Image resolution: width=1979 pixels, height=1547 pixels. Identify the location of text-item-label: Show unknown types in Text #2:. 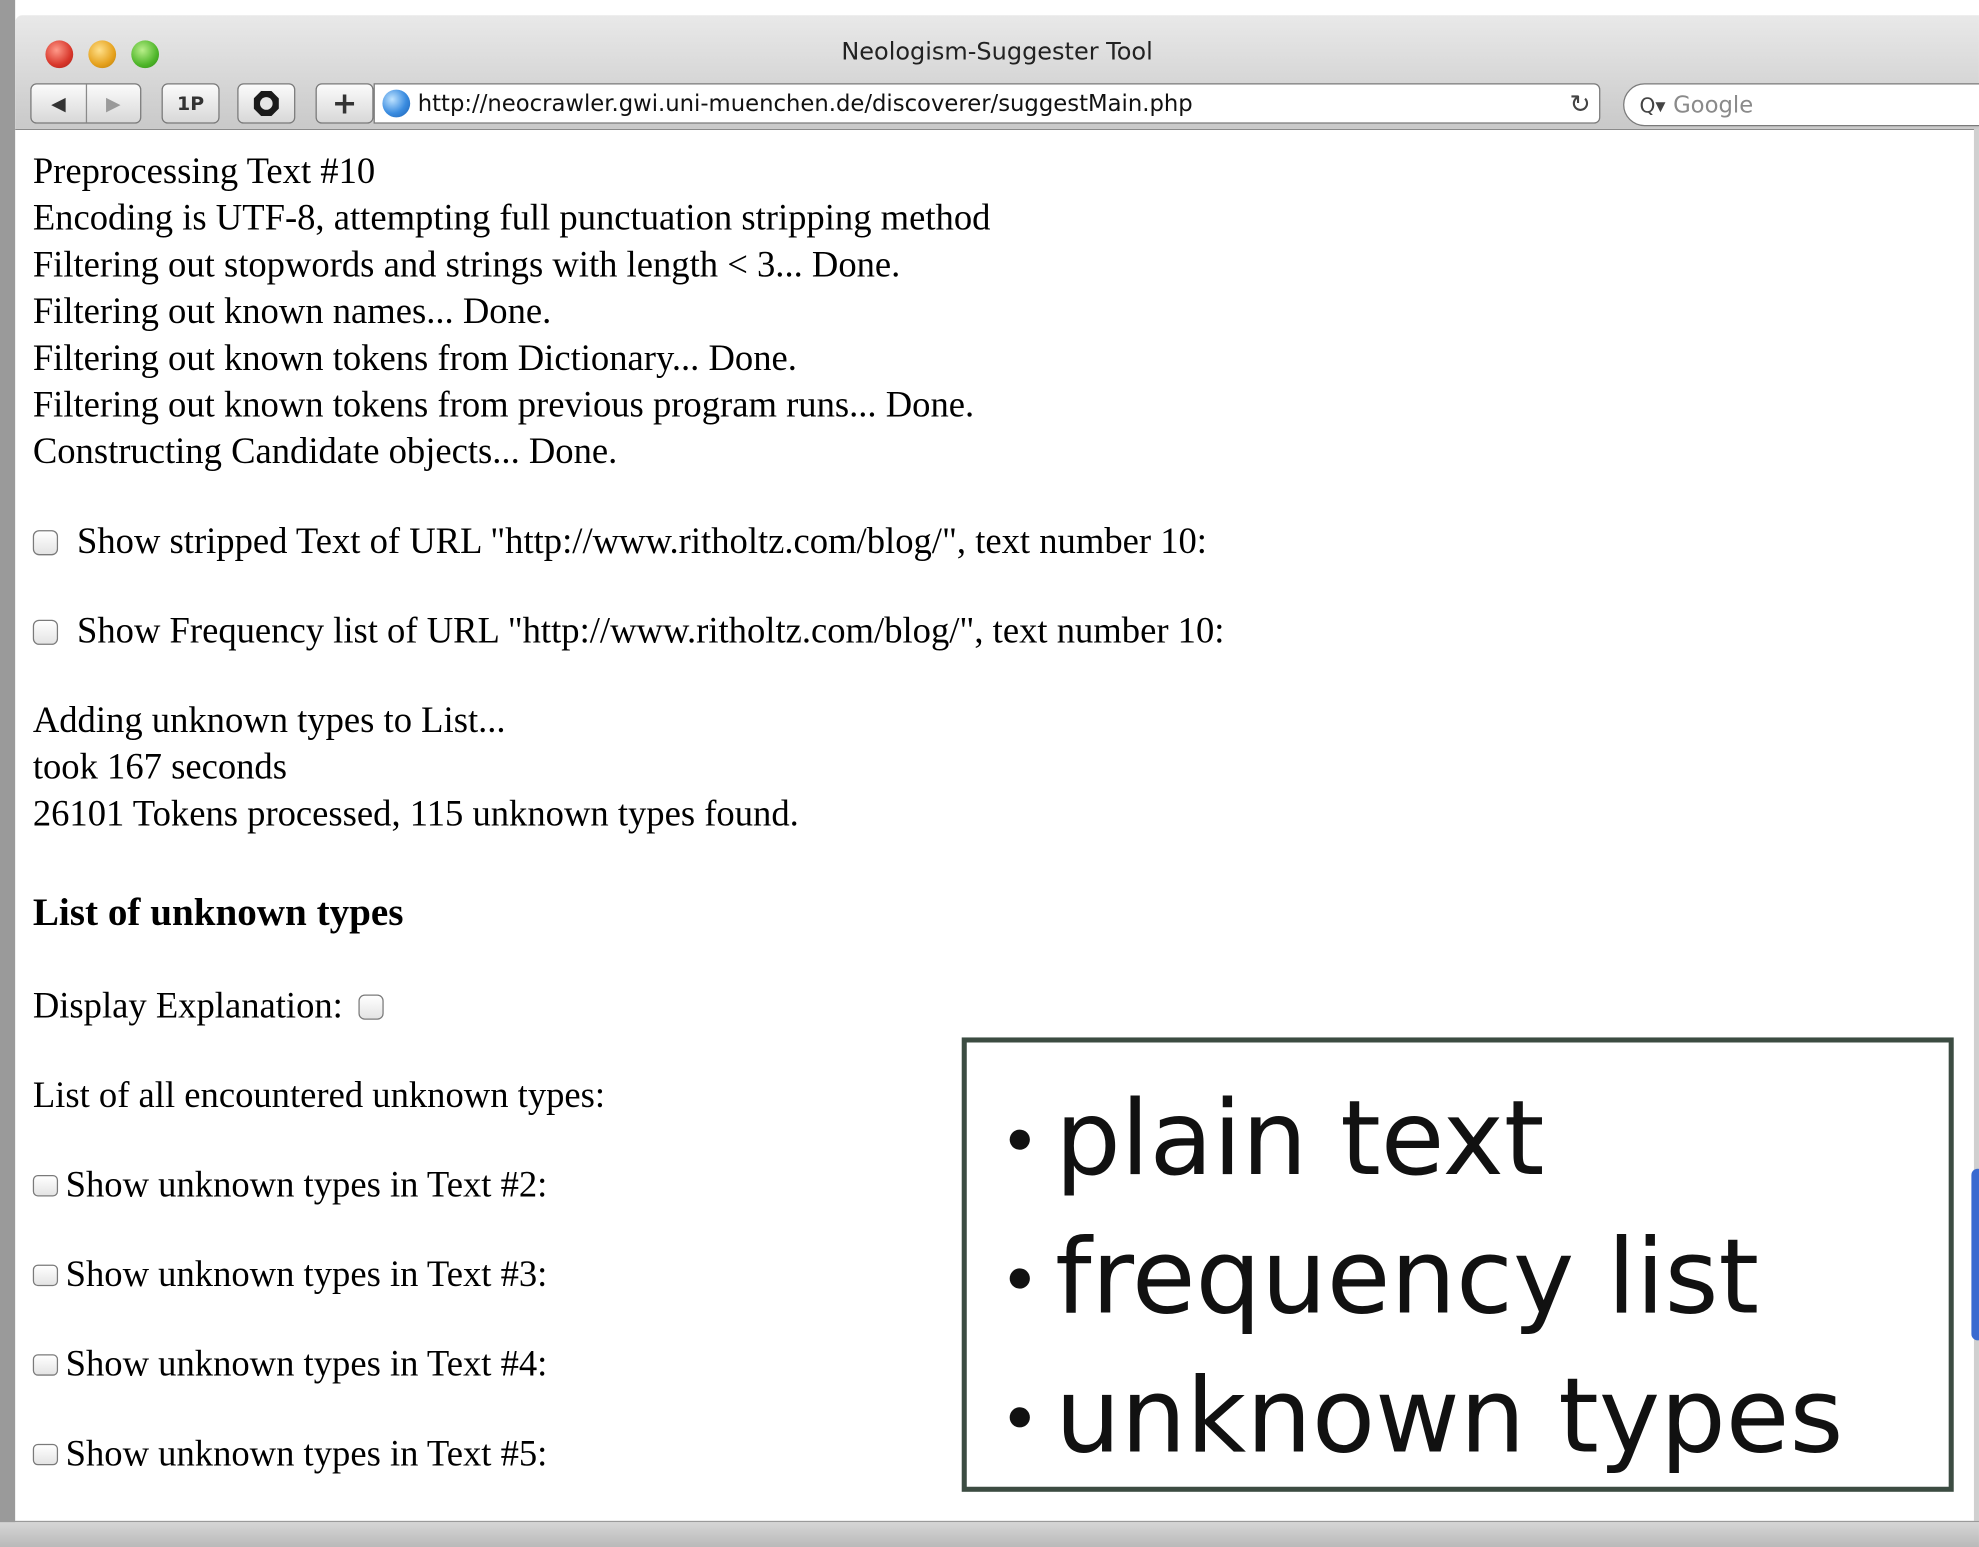
(306, 1185).